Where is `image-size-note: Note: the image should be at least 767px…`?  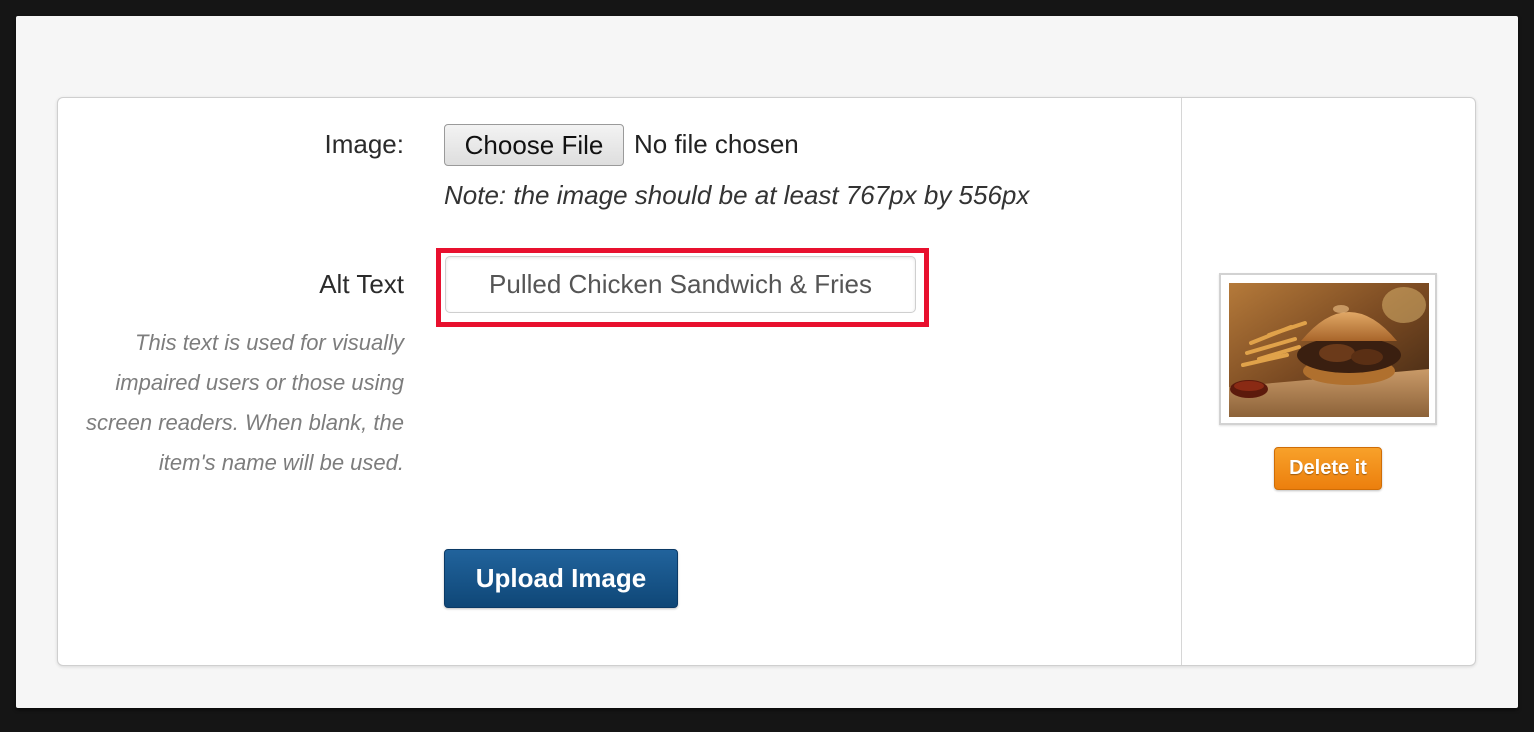
image-size-note: Note: the image should be at least 767px… is located at coordinates (737, 195).